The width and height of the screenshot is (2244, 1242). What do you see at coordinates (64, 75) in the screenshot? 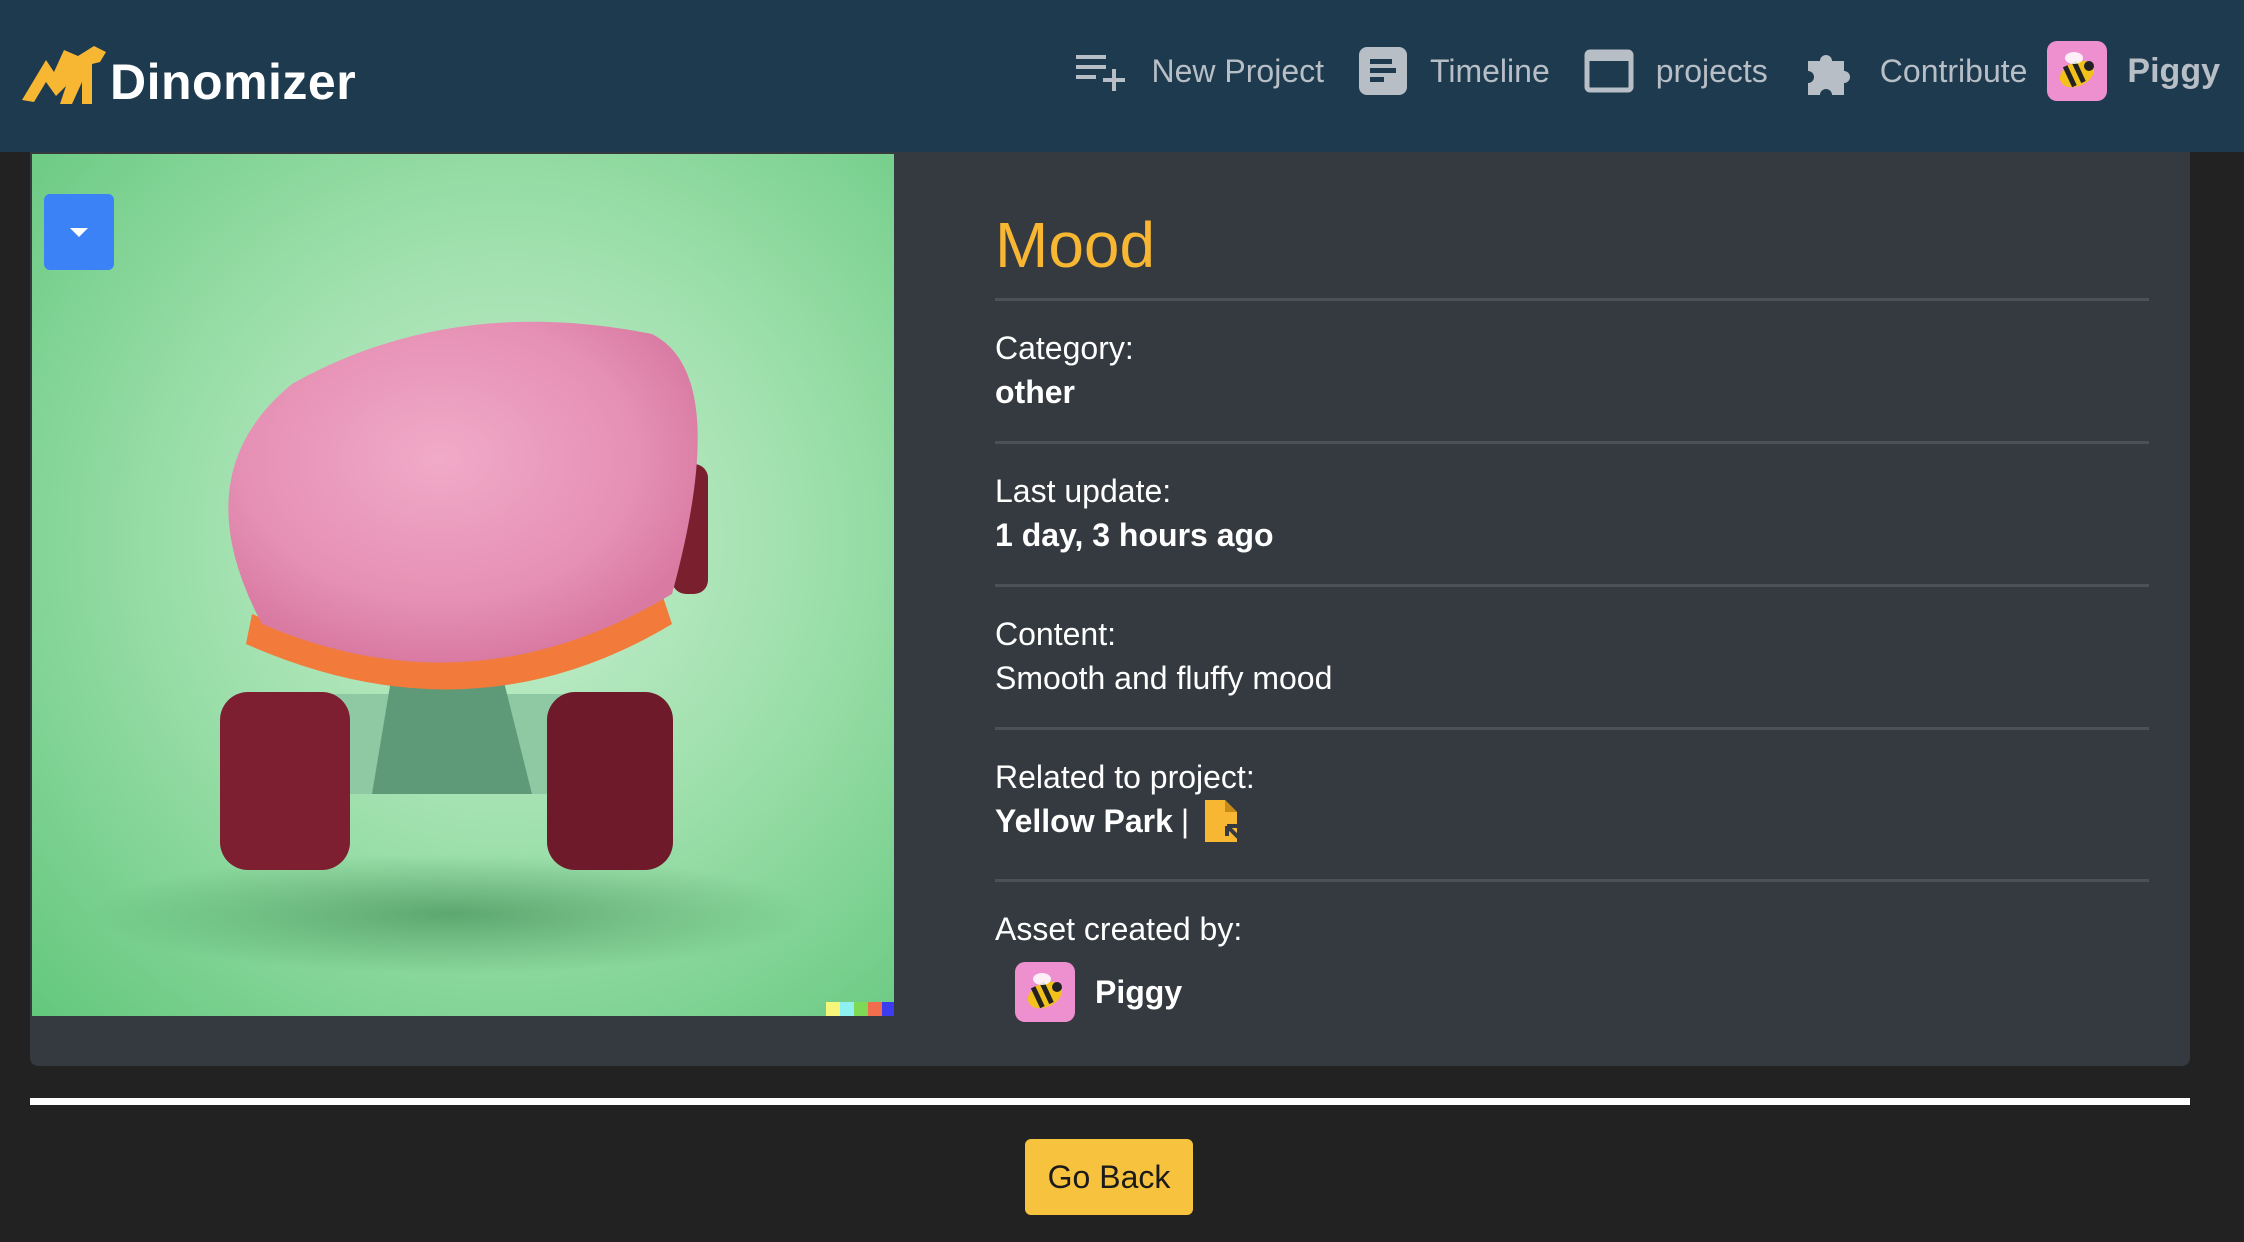
I see `dino-logo-icon` at bounding box center [64, 75].